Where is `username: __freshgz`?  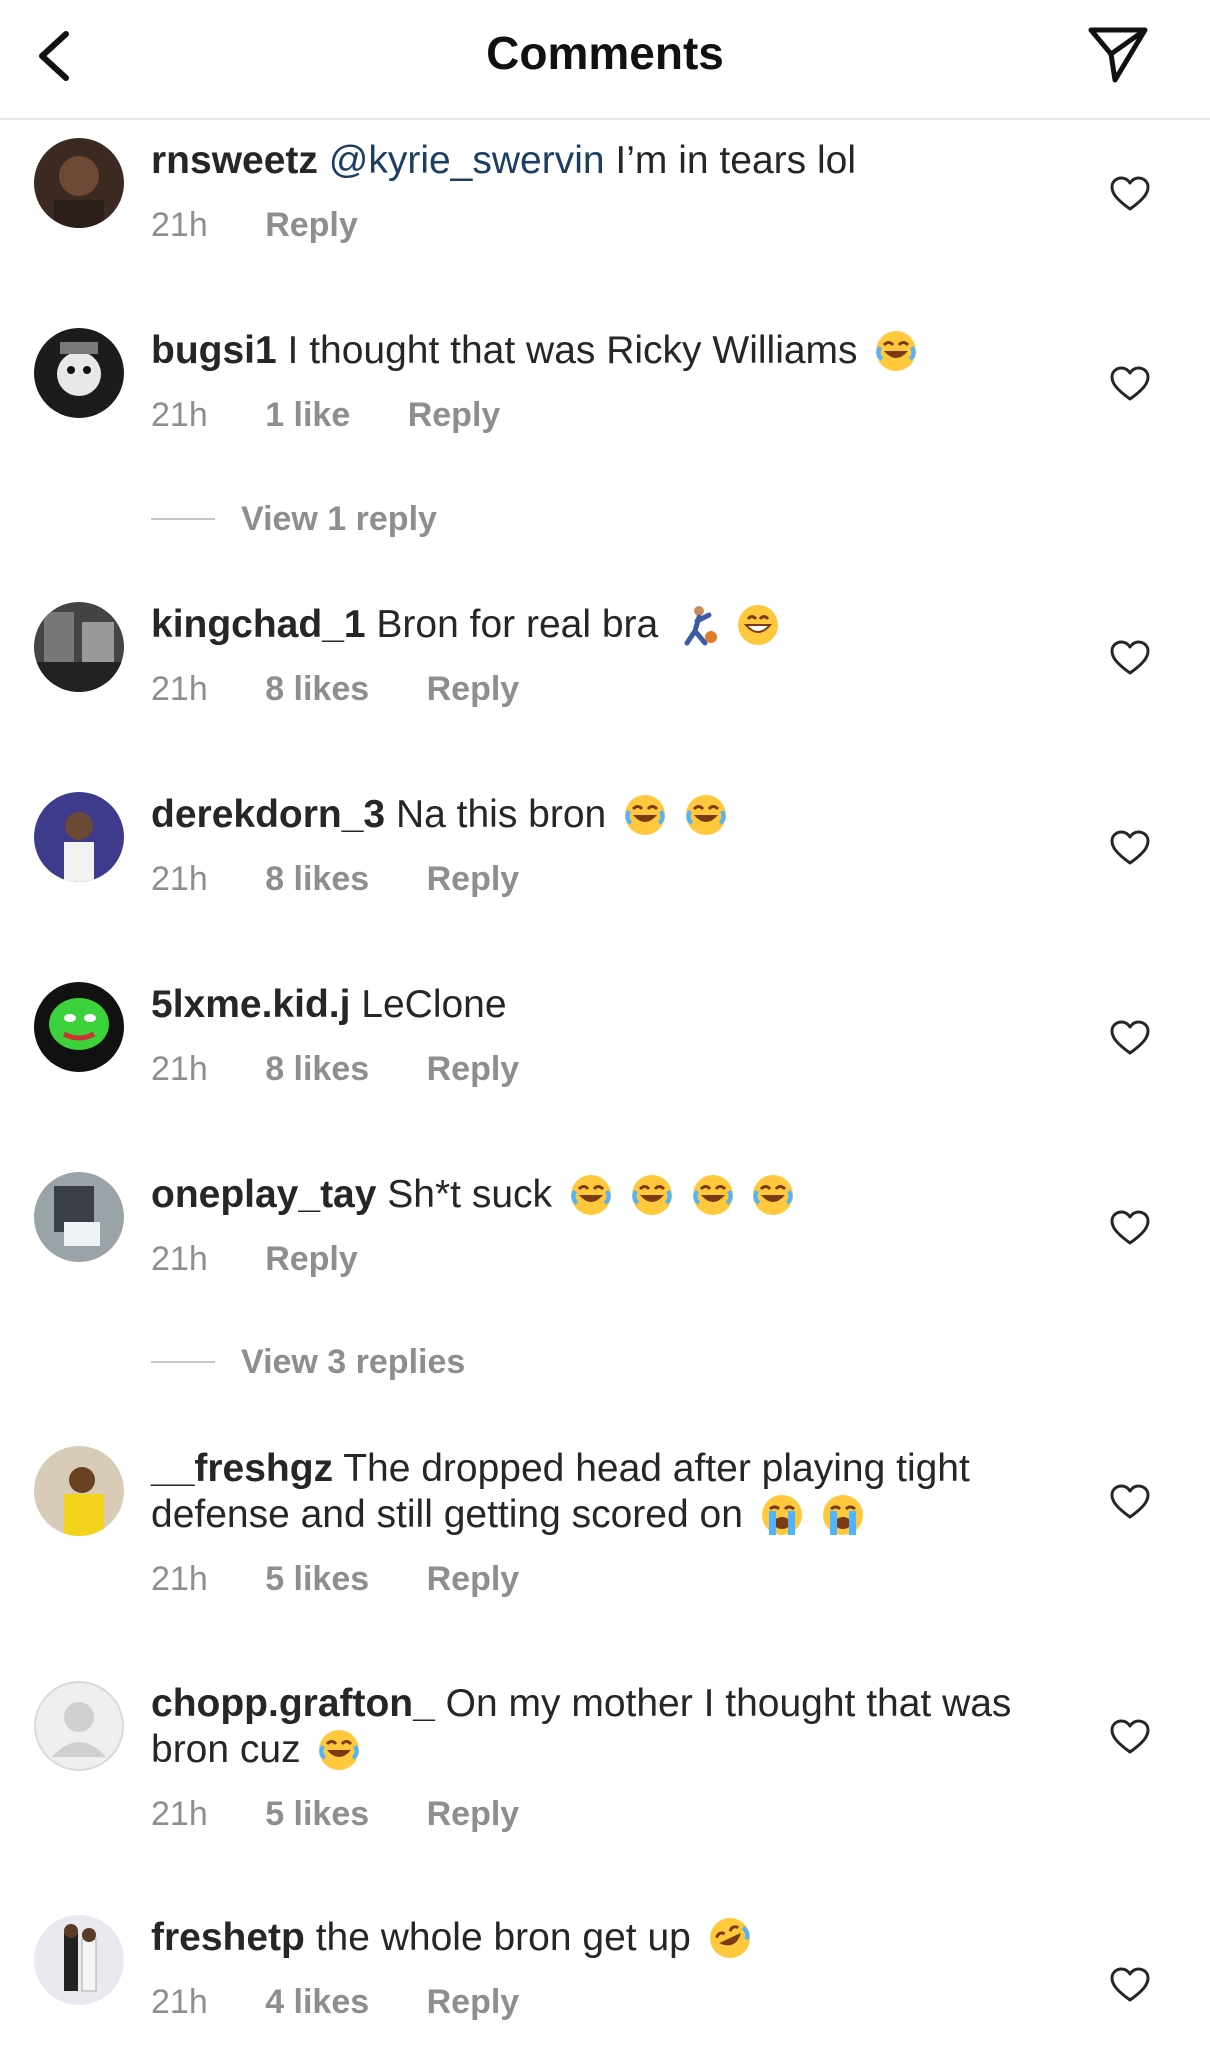
username: __freshgz is located at coordinates (242, 1468).